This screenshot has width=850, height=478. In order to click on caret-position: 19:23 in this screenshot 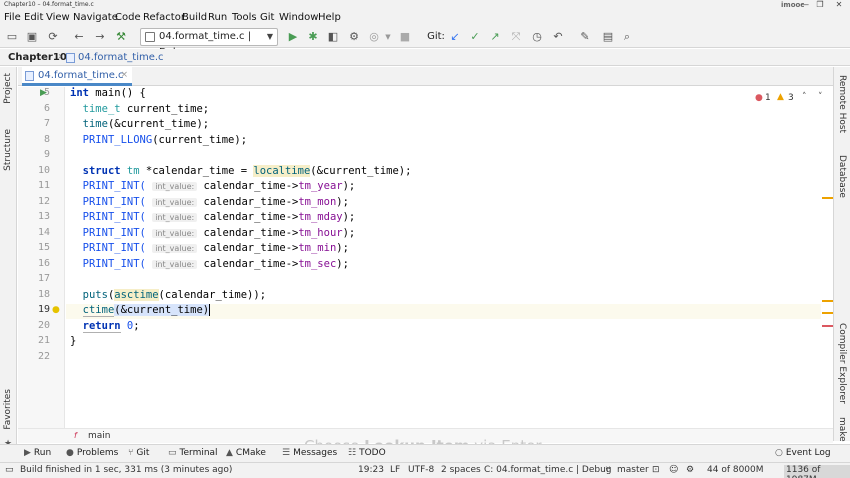, I will do `click(371, 470)`.